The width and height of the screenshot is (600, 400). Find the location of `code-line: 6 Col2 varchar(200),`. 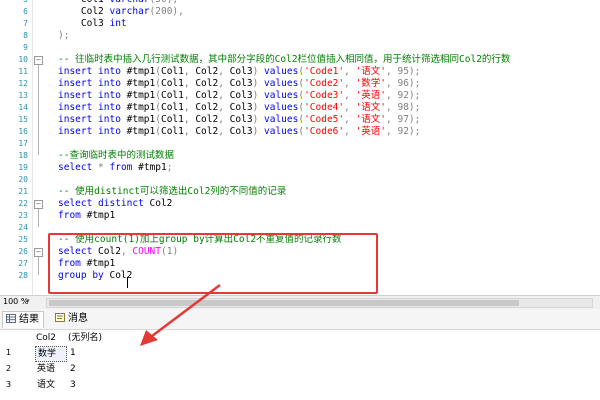

code-line: 6 Col2 varchar(200), is located at coordinates (300, 12).